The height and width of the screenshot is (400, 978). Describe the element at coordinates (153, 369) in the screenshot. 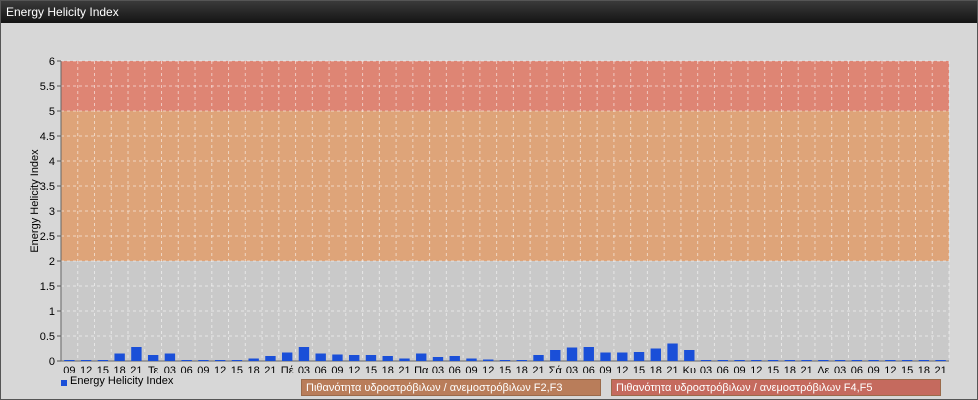

I see `x-tick-label: Τε` at that location.